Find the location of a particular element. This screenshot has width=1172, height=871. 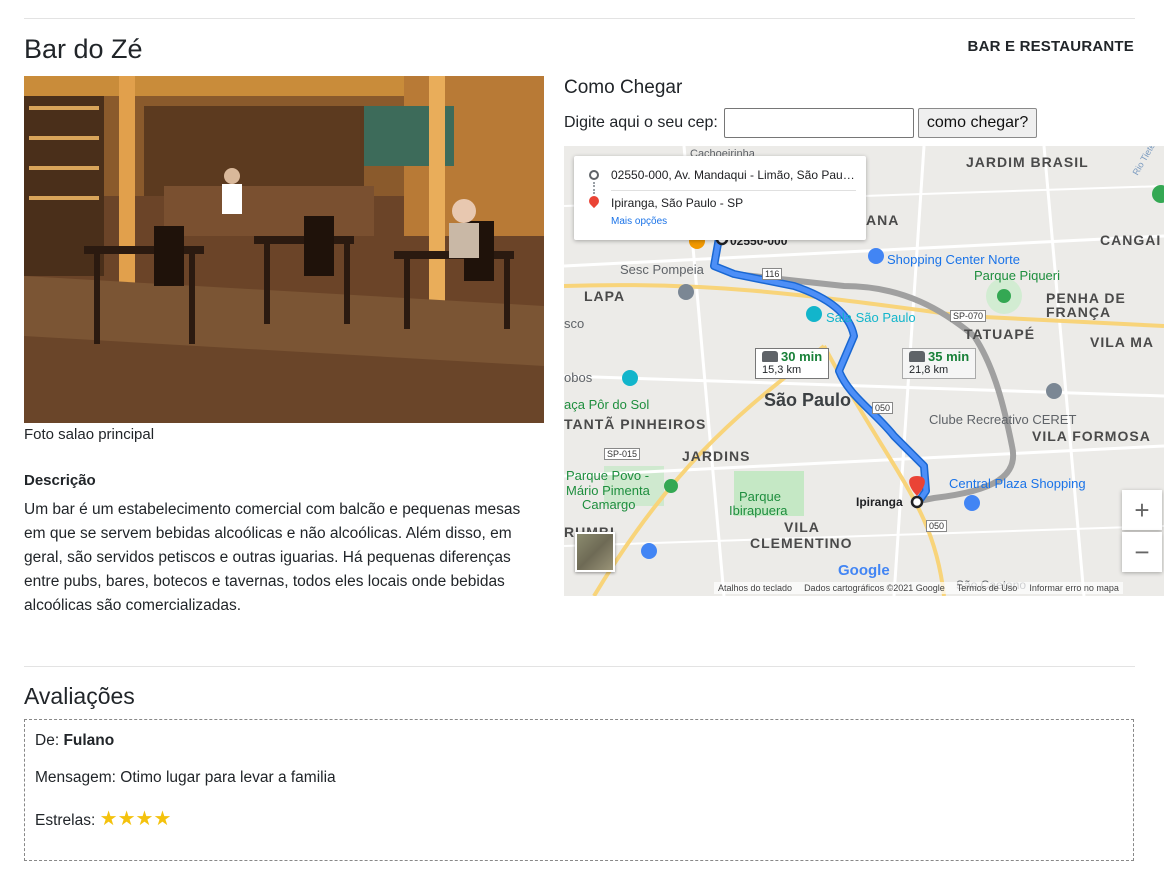

map-label-parque-piqueri: Parque Piqueri is located at coordinates (1017, 275).